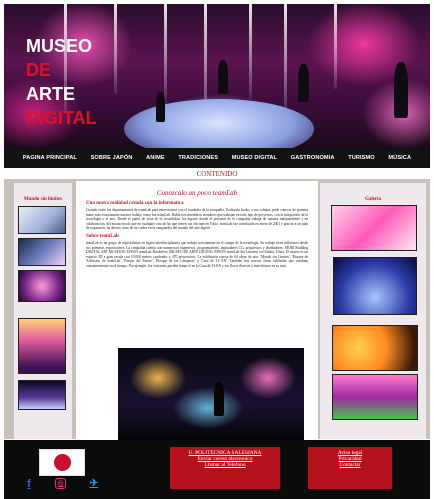  I want to click on nav-item-museo-digital: MUSEO DIGITAL, so click(254, 158).